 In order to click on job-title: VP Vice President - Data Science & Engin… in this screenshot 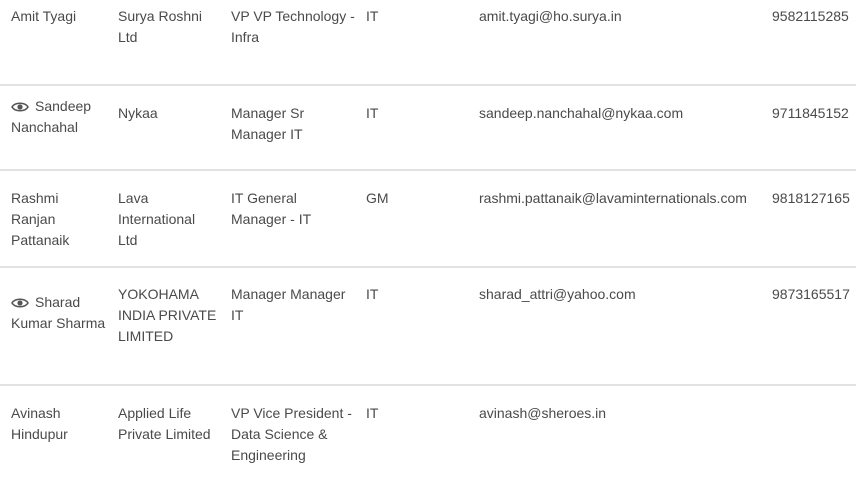, I will do `click(291, 434)`.